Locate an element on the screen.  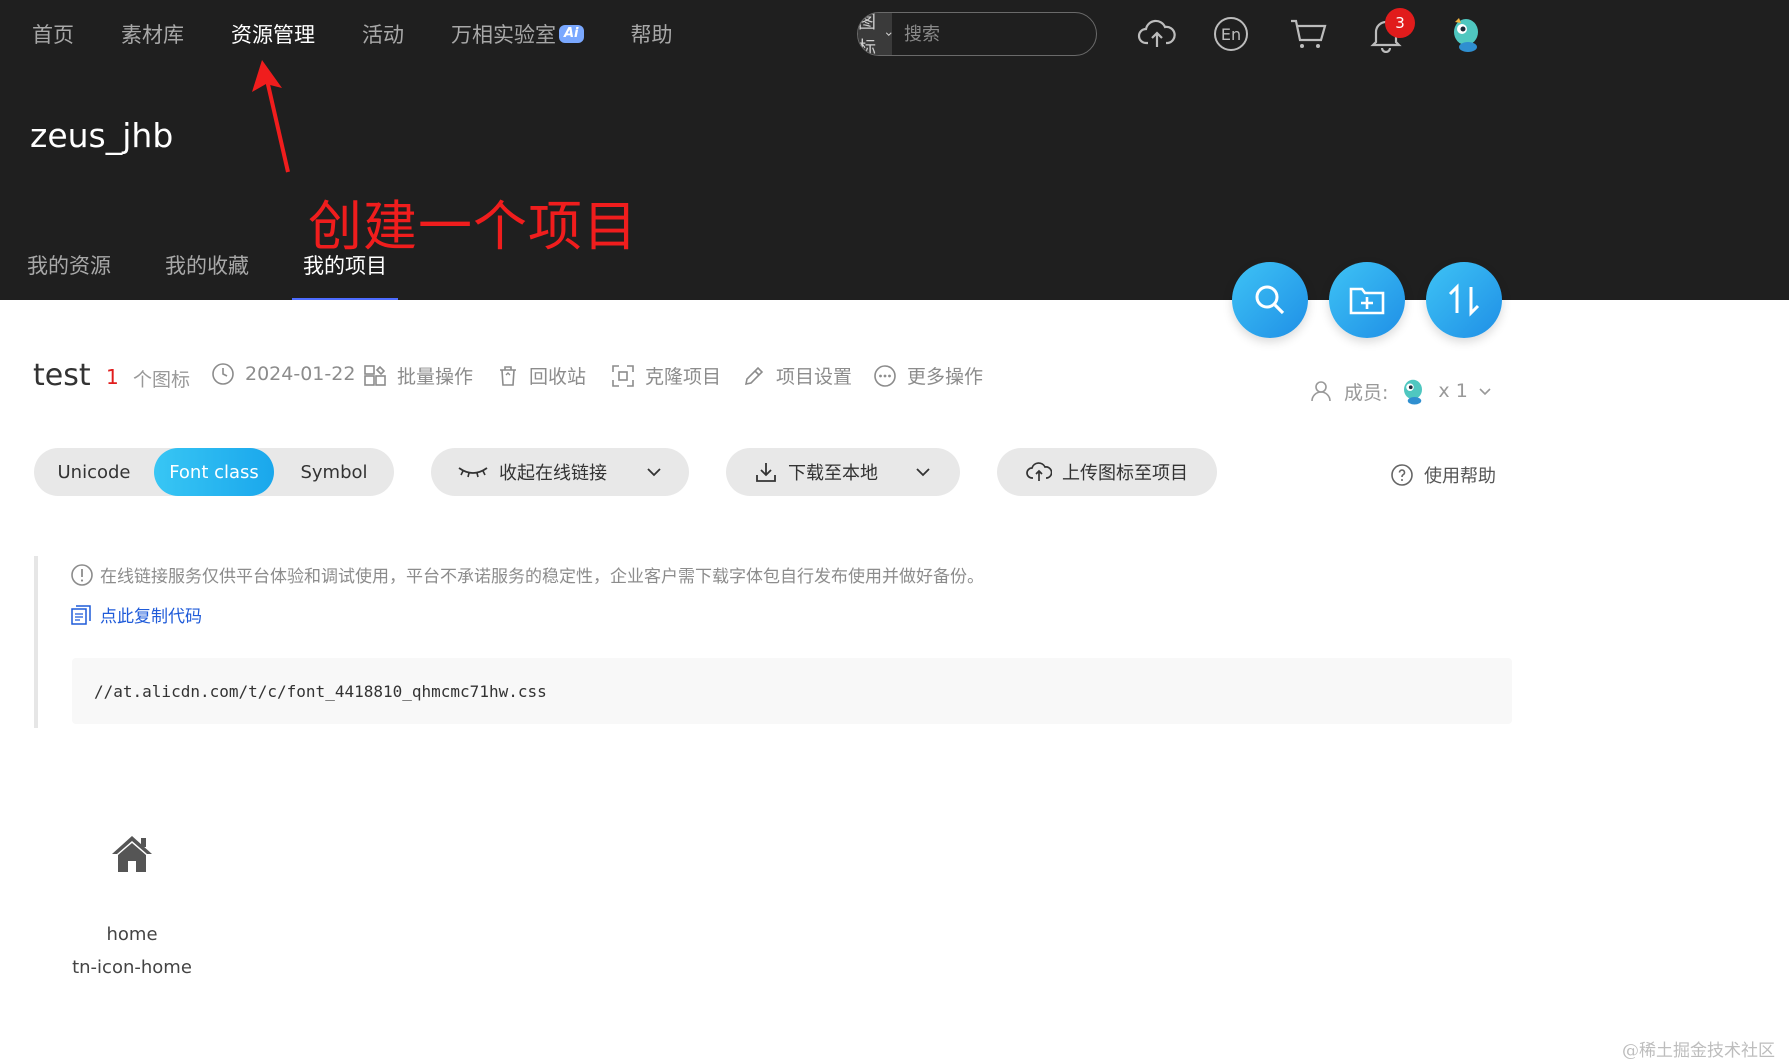
top-navigation: 首页 素材库 资源管理 活动 万相实验室 Ai 帮助 is located at coordinates (376, 34).